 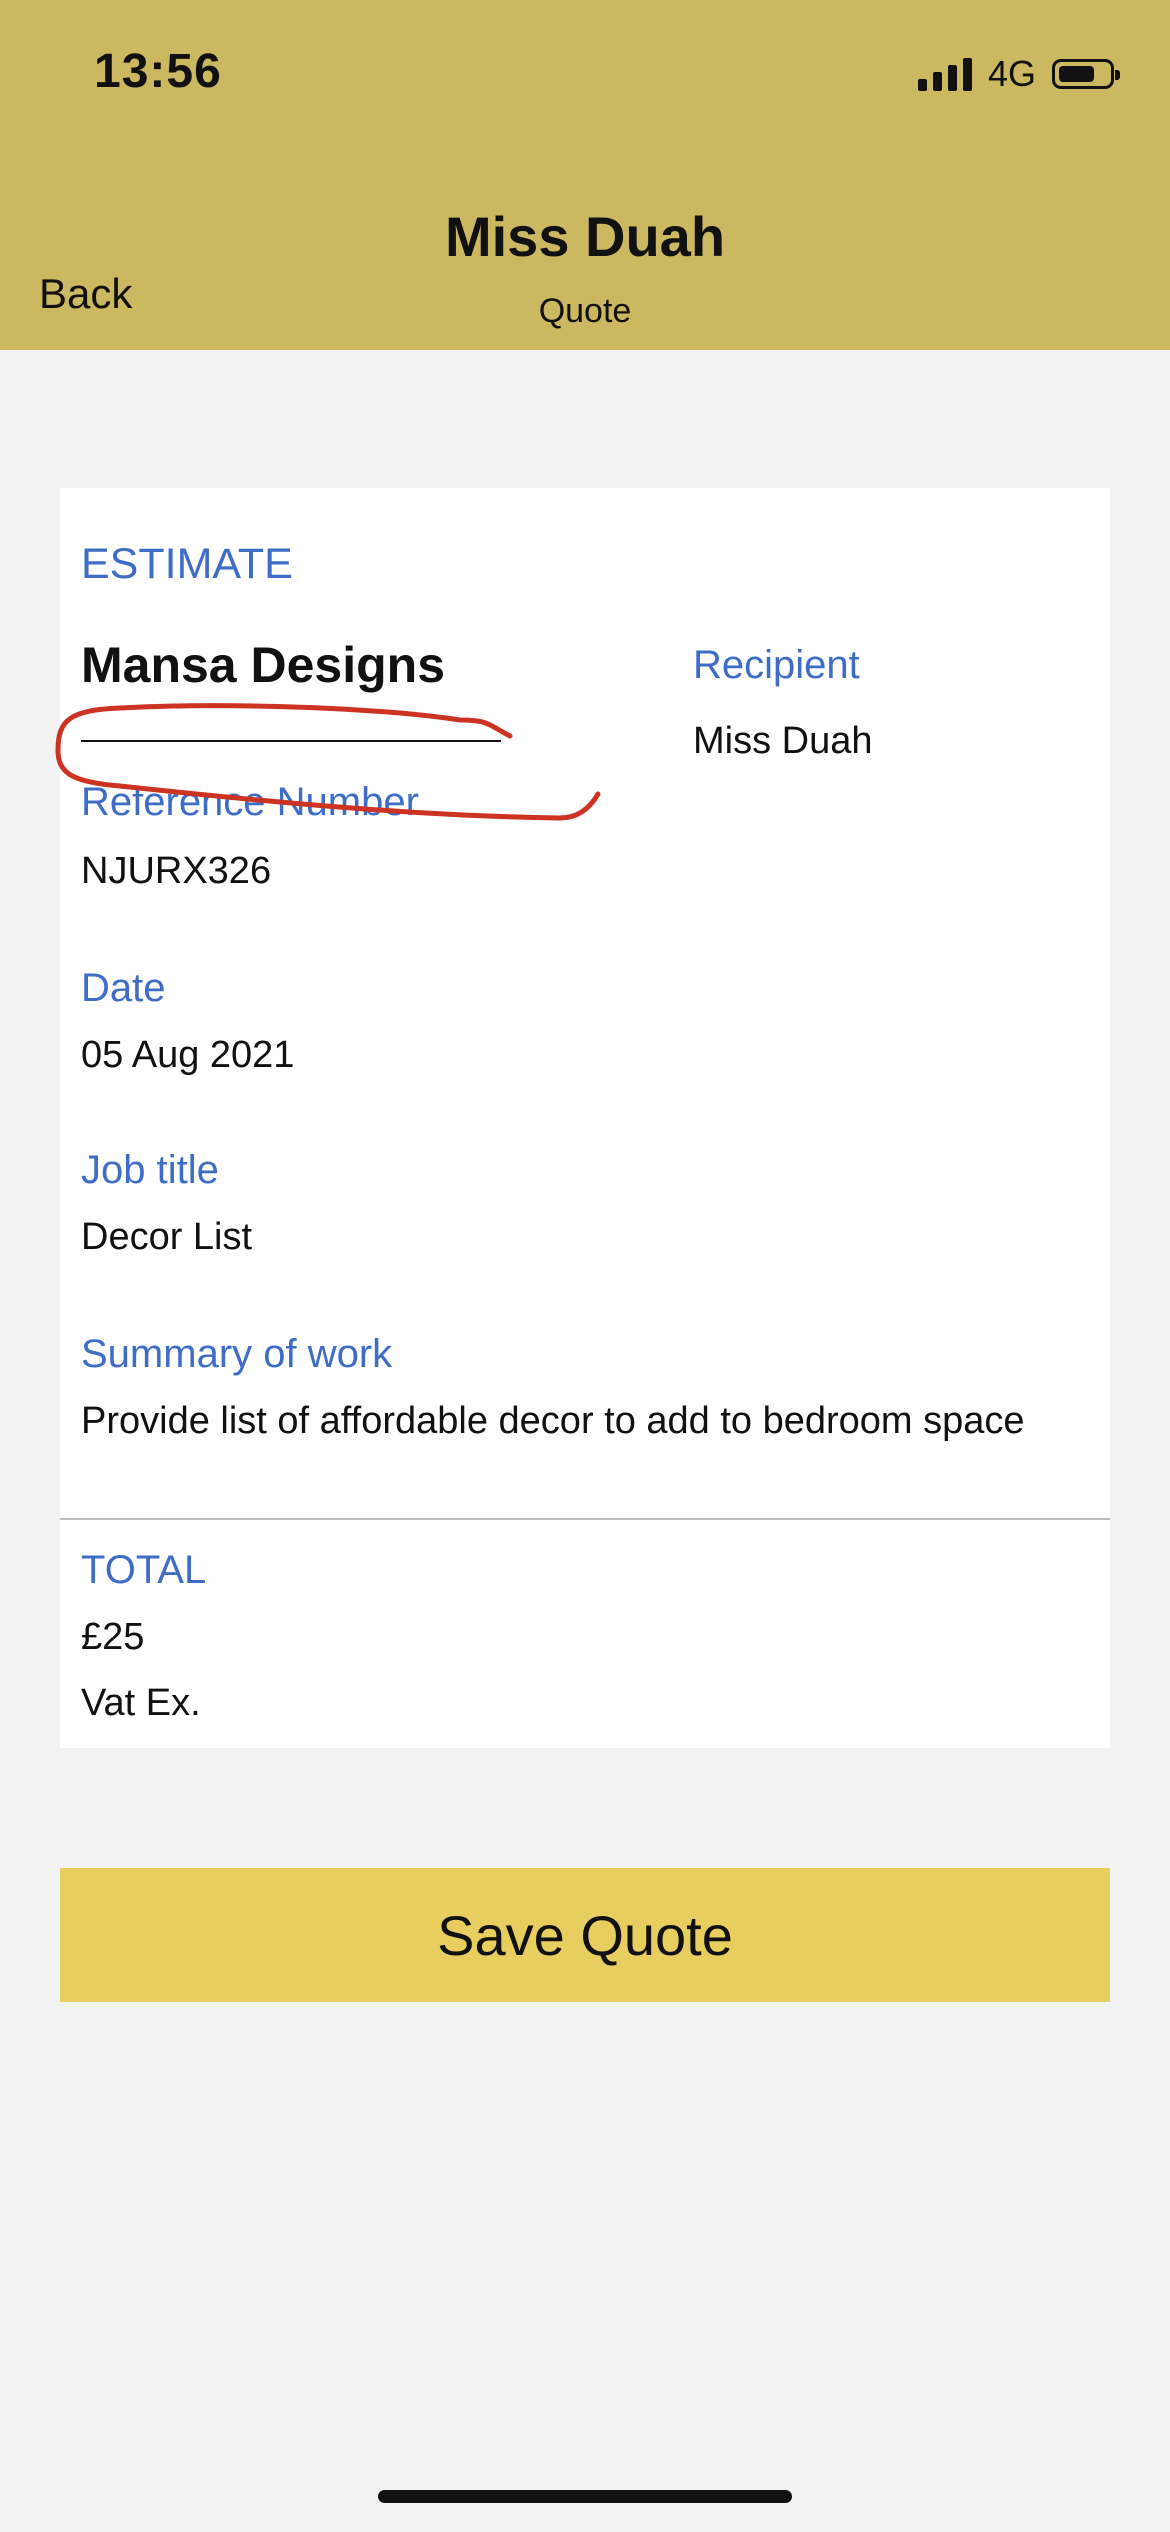 I want to click on reference-number-value: NJURX326, so click(x=176, y=871).